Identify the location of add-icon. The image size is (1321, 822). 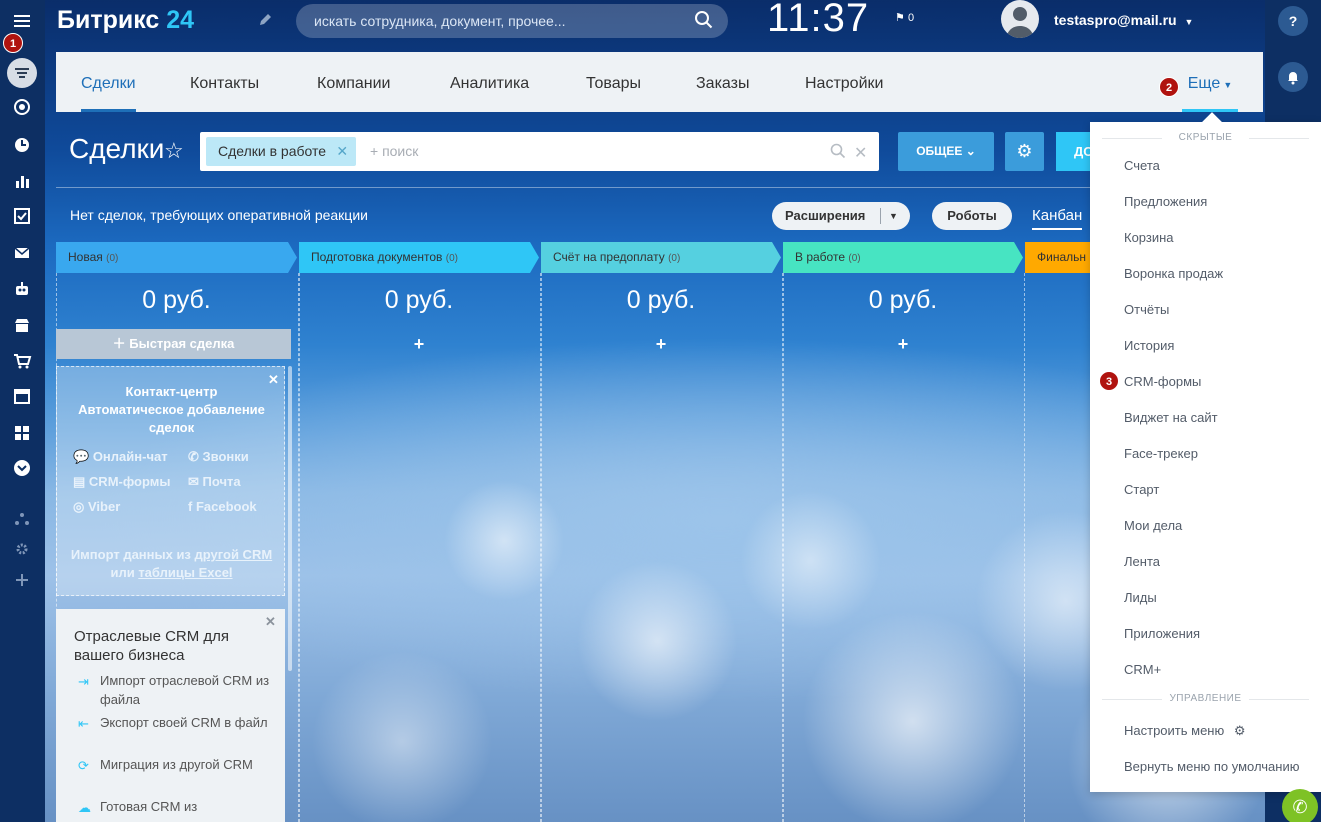
(22, 580).